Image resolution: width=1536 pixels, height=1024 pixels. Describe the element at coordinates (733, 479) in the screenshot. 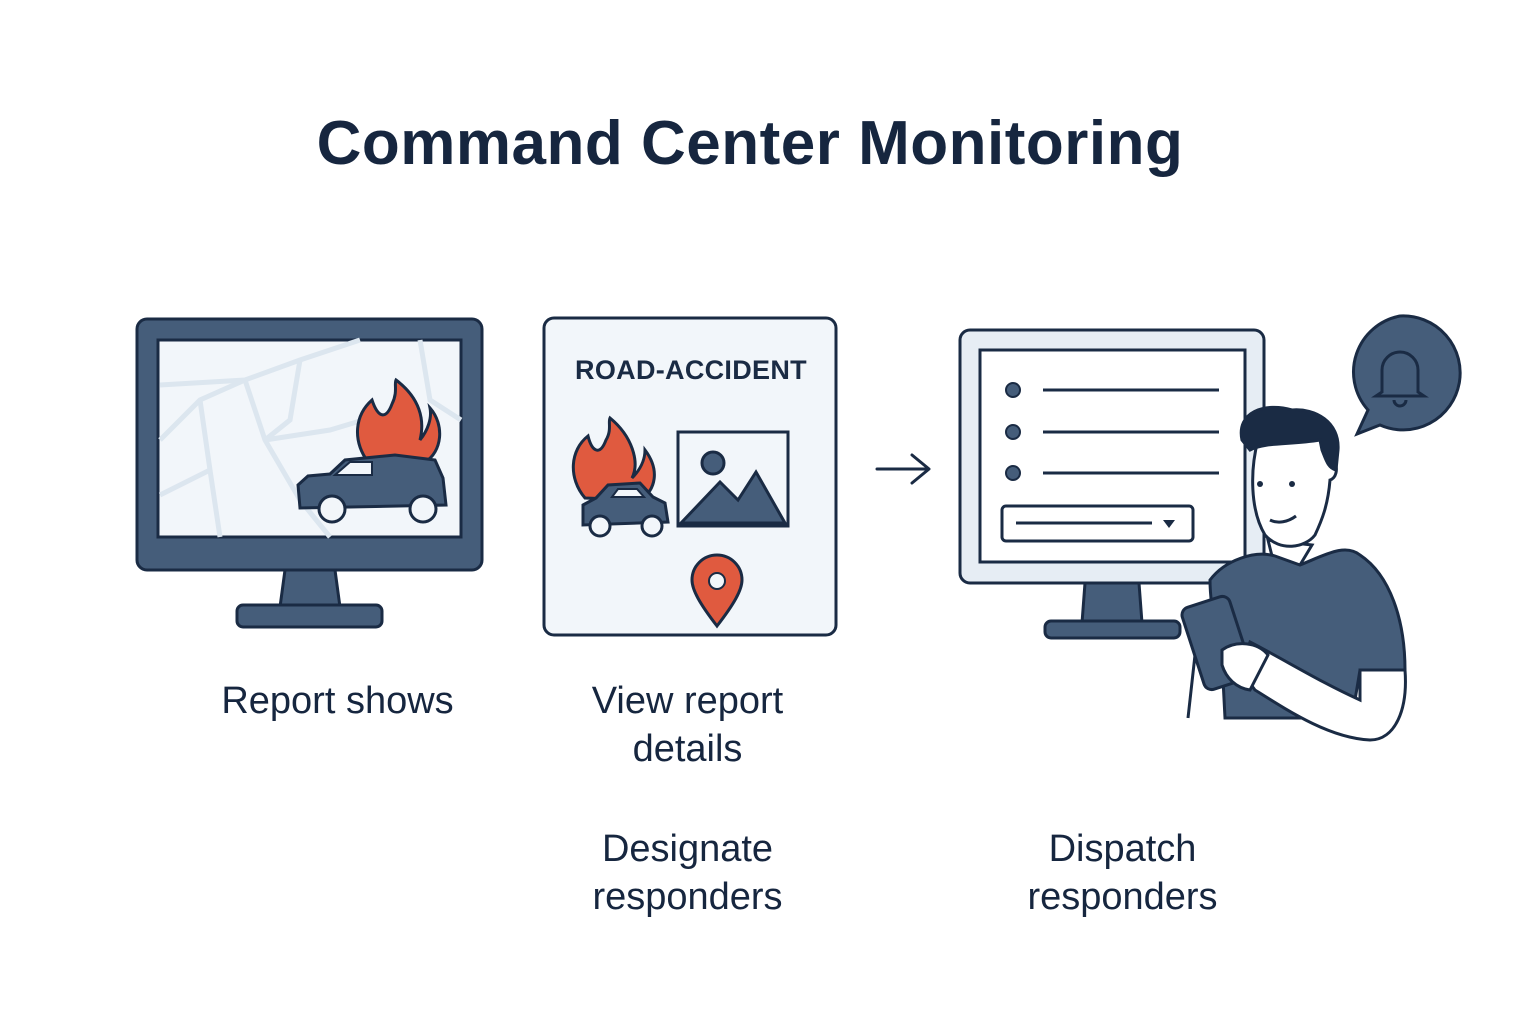

I see `image-icon` at that location.